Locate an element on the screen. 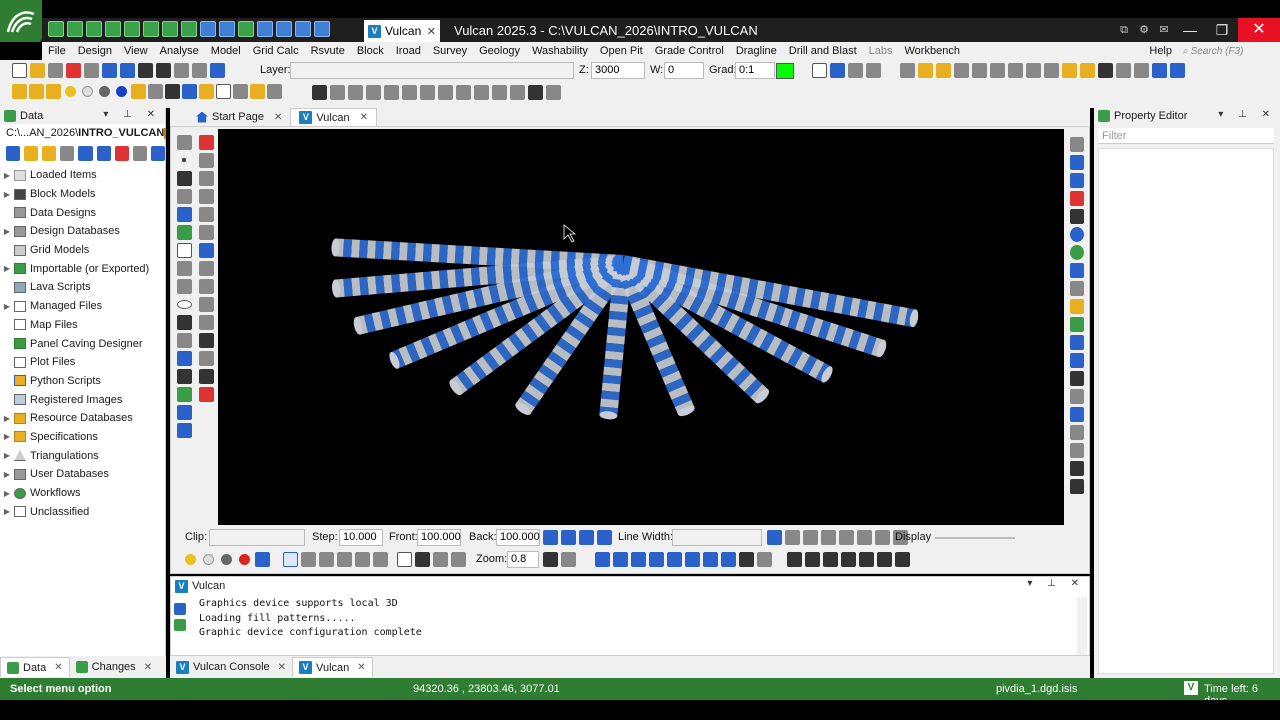  mesh-icon is located at coordinates (206, 358).